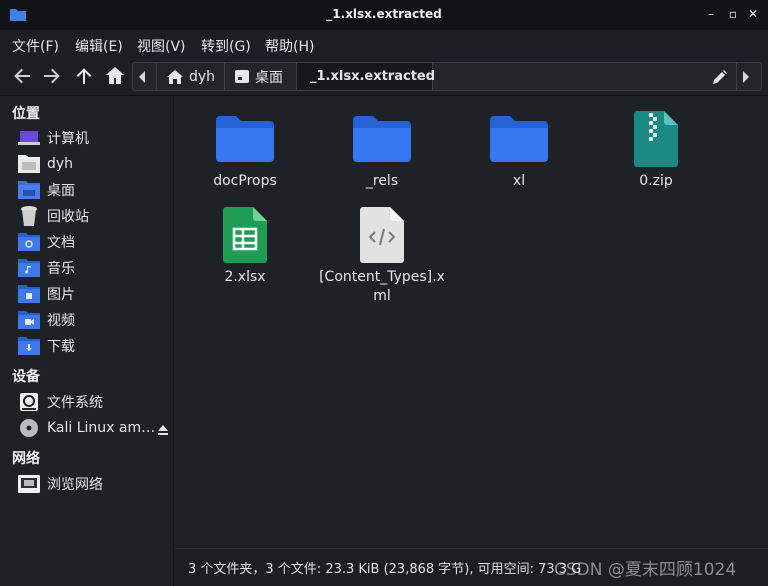  Describe the element at coordinates (29, 216) in the screenshot. I see `trash-icon` at that location.